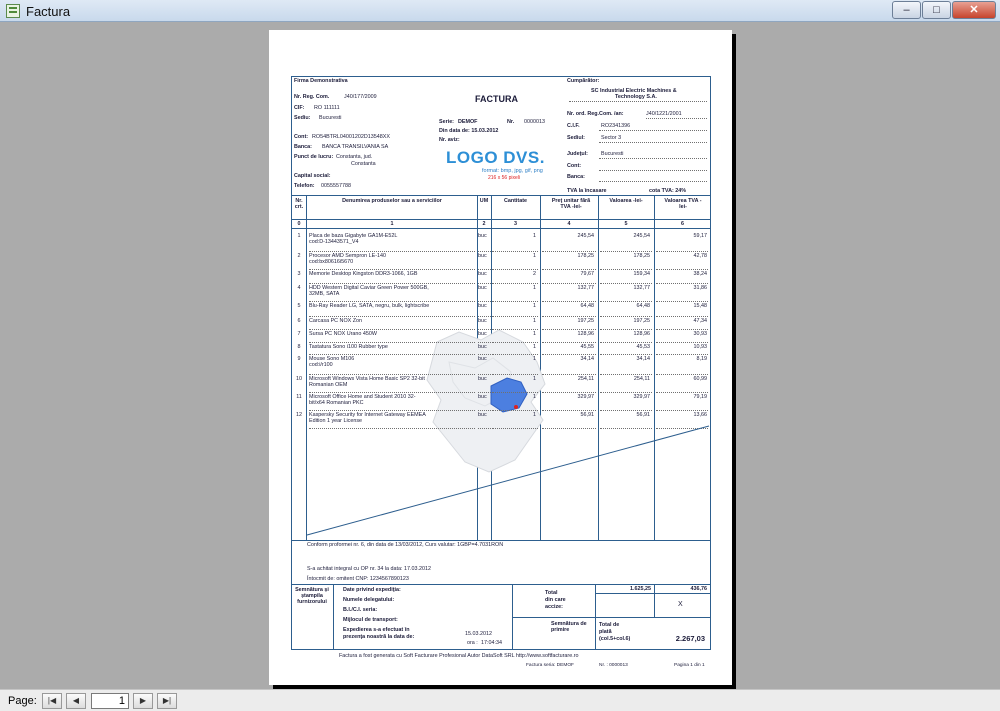 The image size is (1000, 711). Describe the element at coordinates (372, 590) in the screenshot. I see `exp-title: Date privind expediţia:` at that location.